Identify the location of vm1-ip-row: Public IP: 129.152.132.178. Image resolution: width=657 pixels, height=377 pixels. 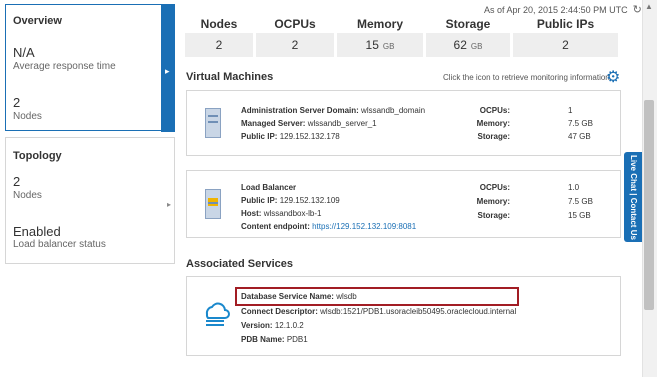
(290, 136).